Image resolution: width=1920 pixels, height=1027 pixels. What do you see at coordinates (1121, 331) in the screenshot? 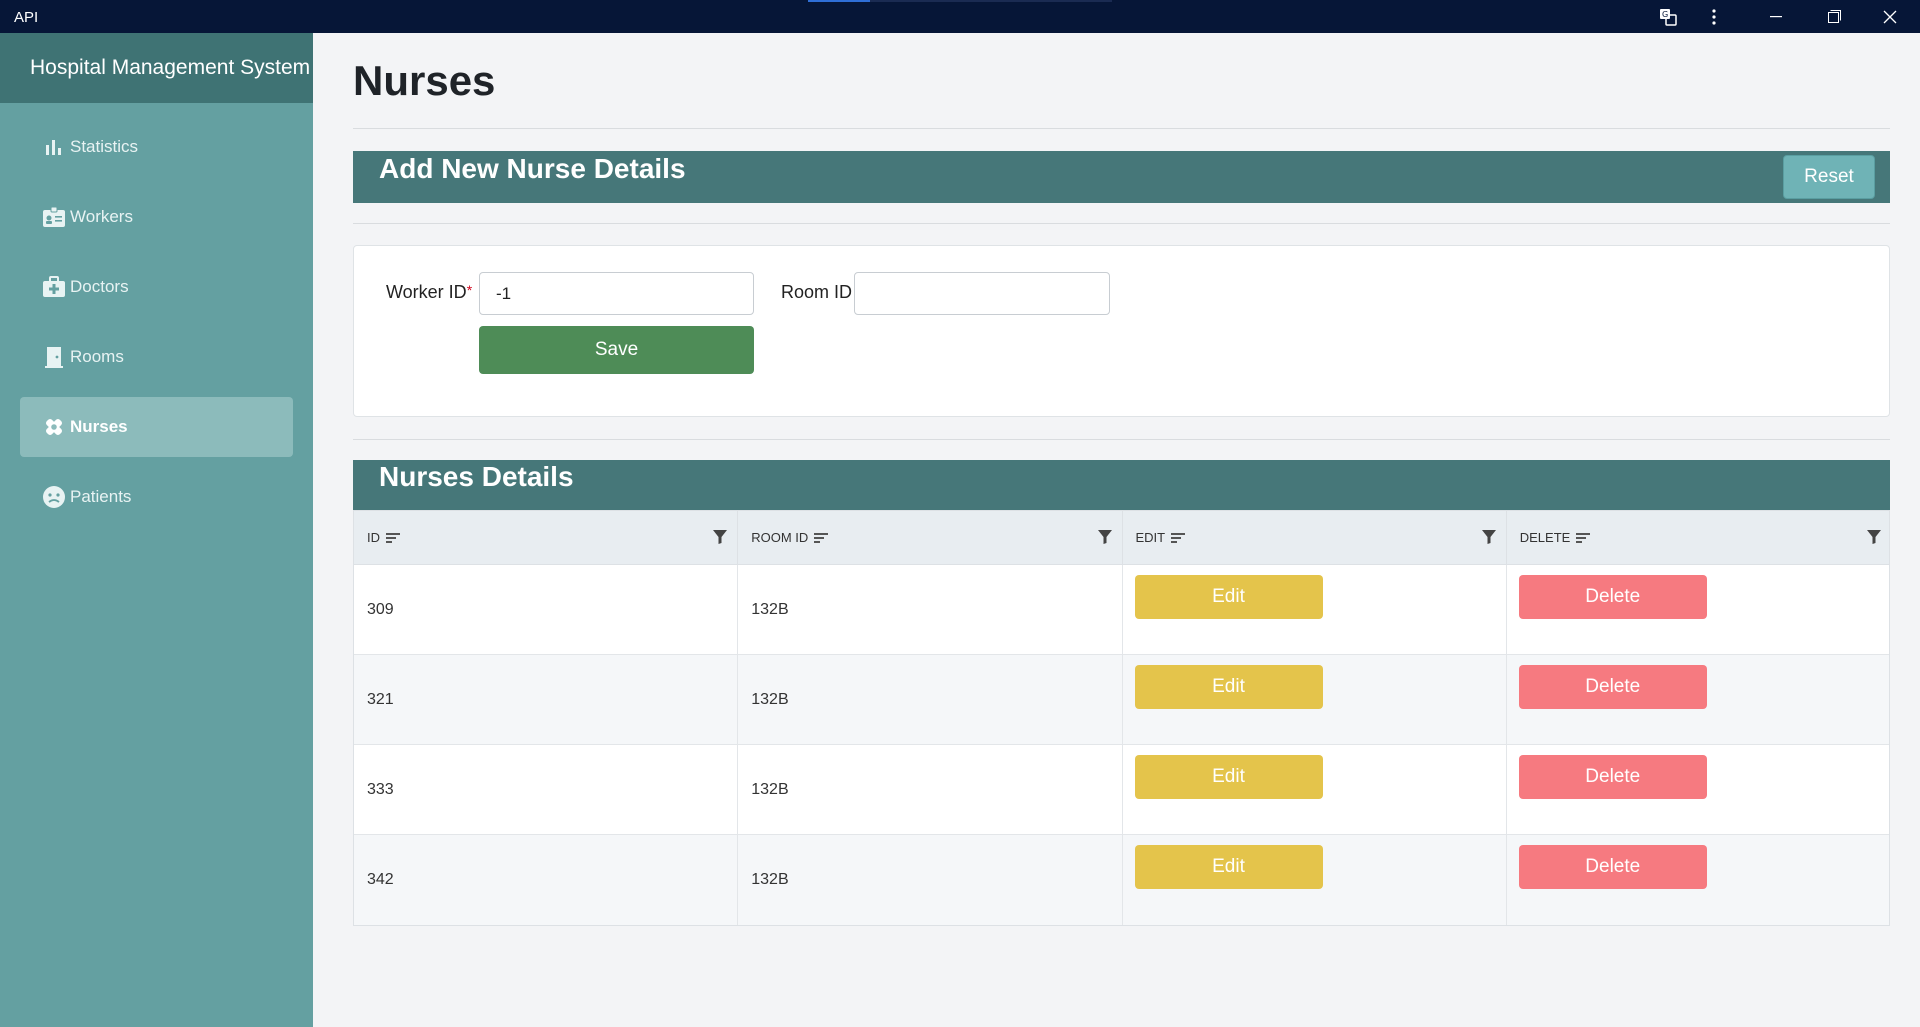
I see `add-nurse-form: Worker ID* Room ID Save` at bounding box center [1121, 331].